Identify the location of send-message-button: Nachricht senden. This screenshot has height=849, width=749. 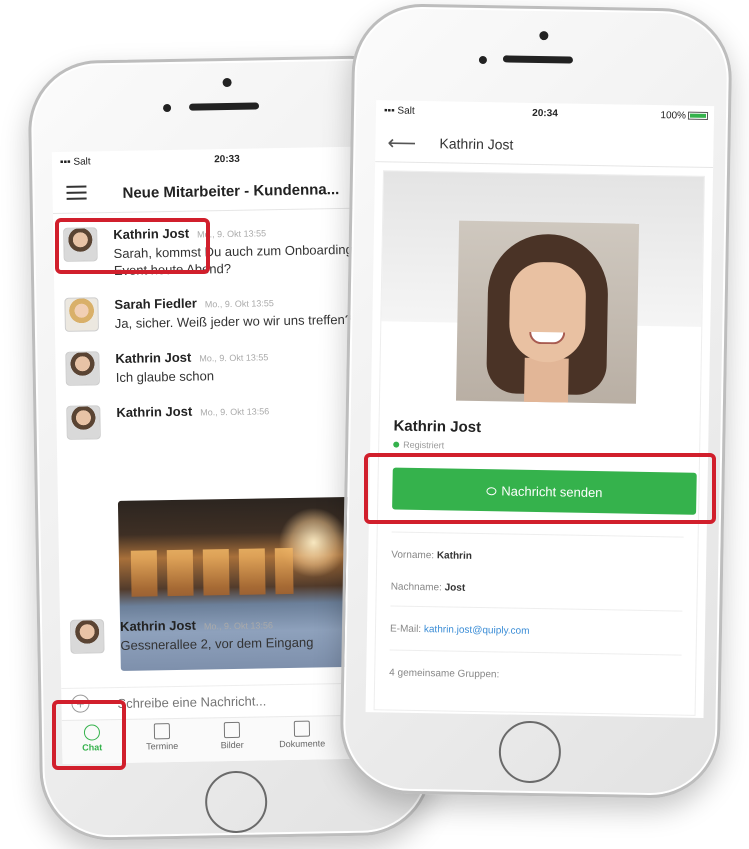
(544, 491).